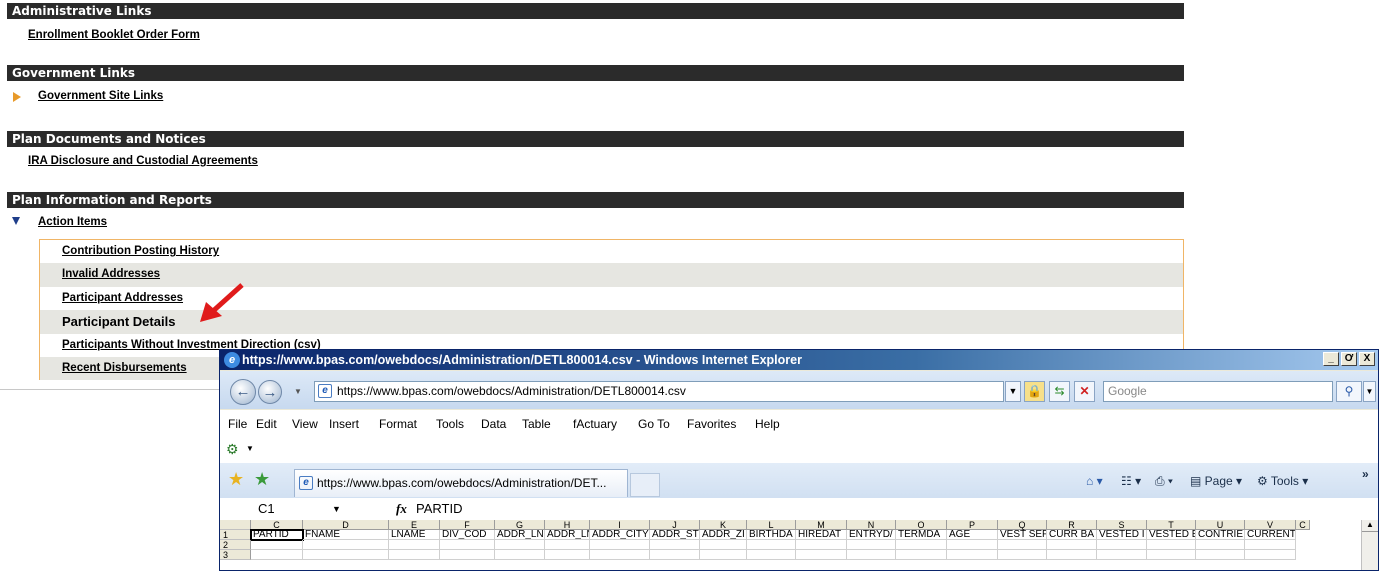  Describe the element at coordinates (1220, 525) in the screenshot. I see `column-header: U` at that location.